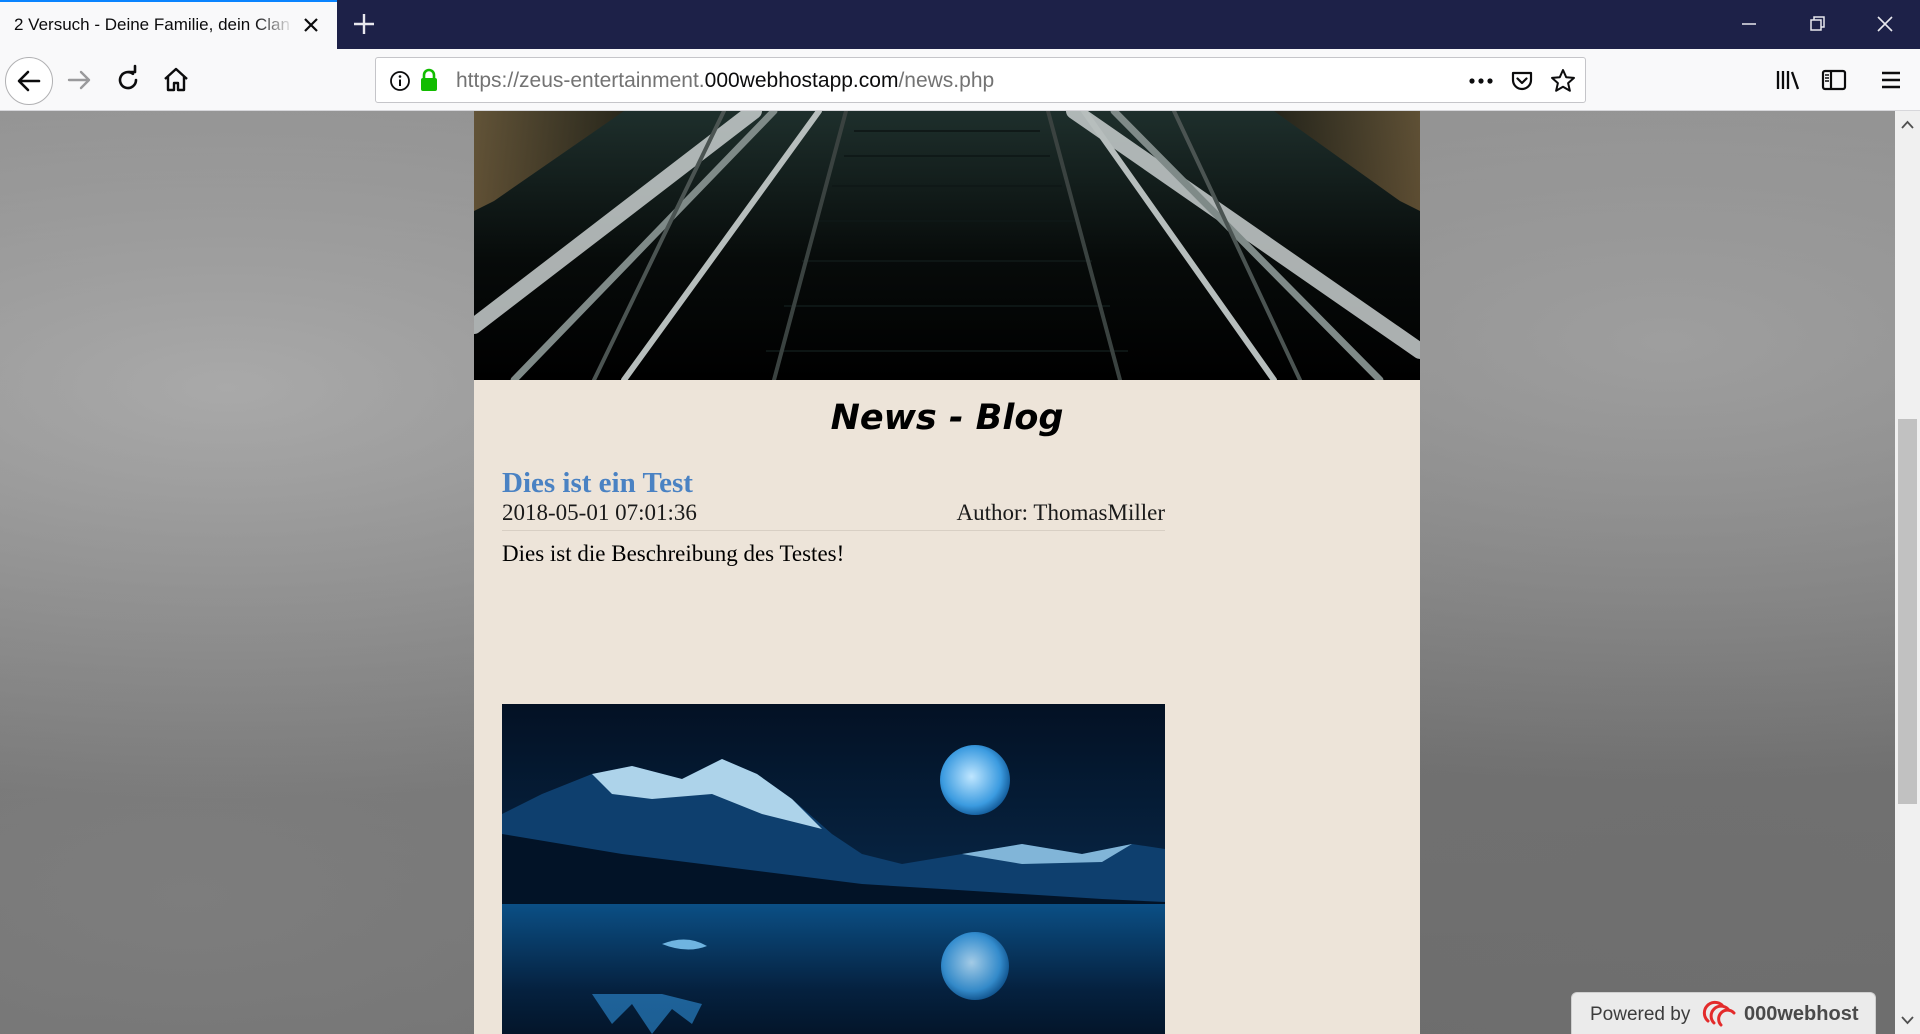  I want to click on arrow-right-icon, so click(80, 80).